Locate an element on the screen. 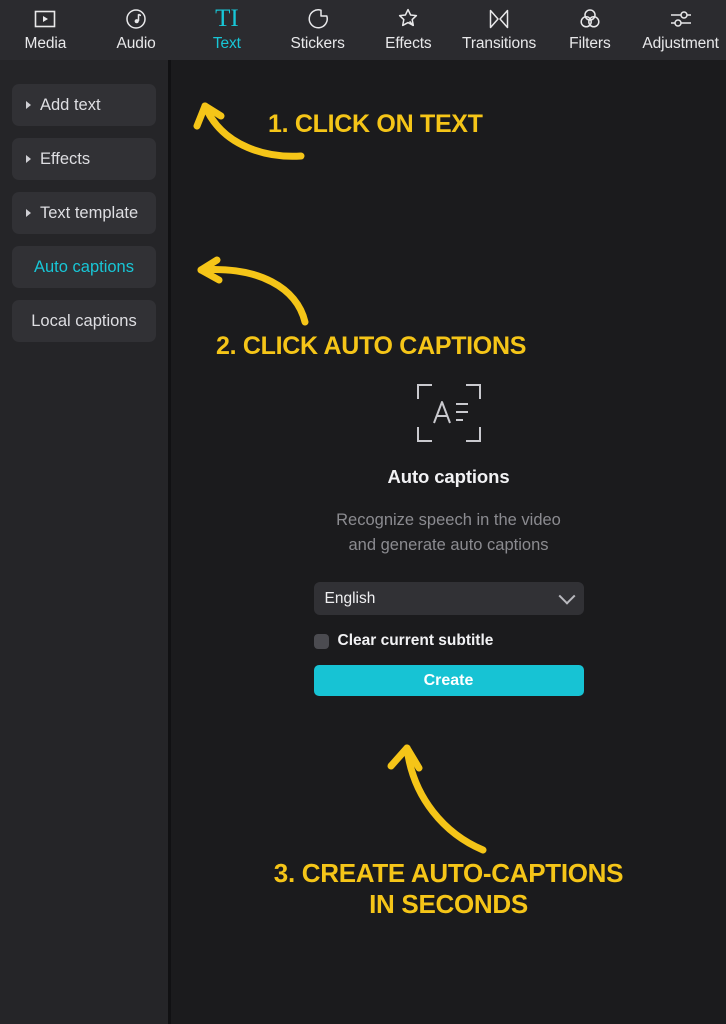  sidebar-item-label: Auto captions is located at coordinates (84, 266).